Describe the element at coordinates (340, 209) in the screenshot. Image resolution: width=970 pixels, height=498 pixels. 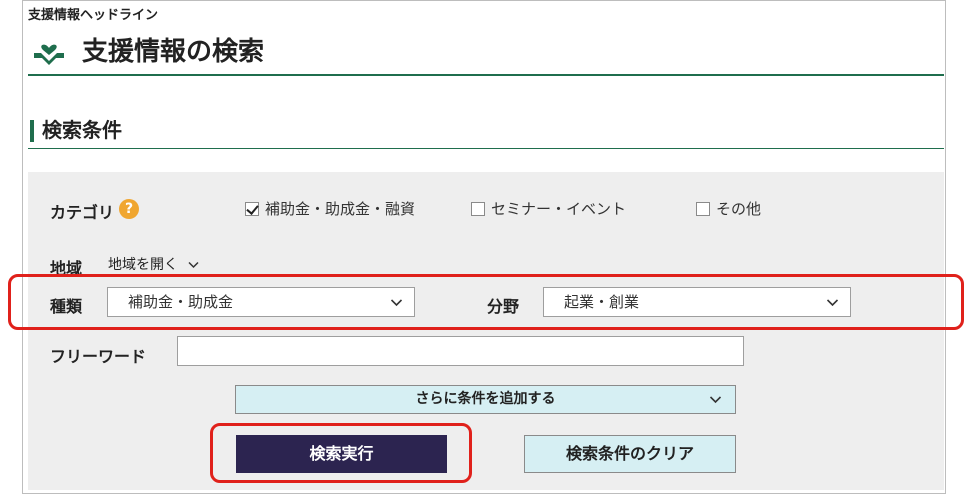
I see `category-option-label: 補助金・助成金・融資` at that location.